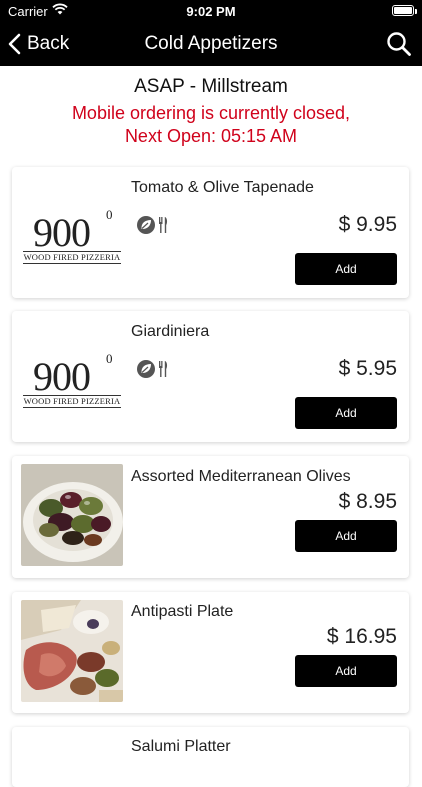 Image resolution: width=422 pixels, height=787 pixels. What do you see at coordinates (211, 86) in the screenshot?
I see `store-location: ASAP - Millstream` at bounding box center [211, 86].